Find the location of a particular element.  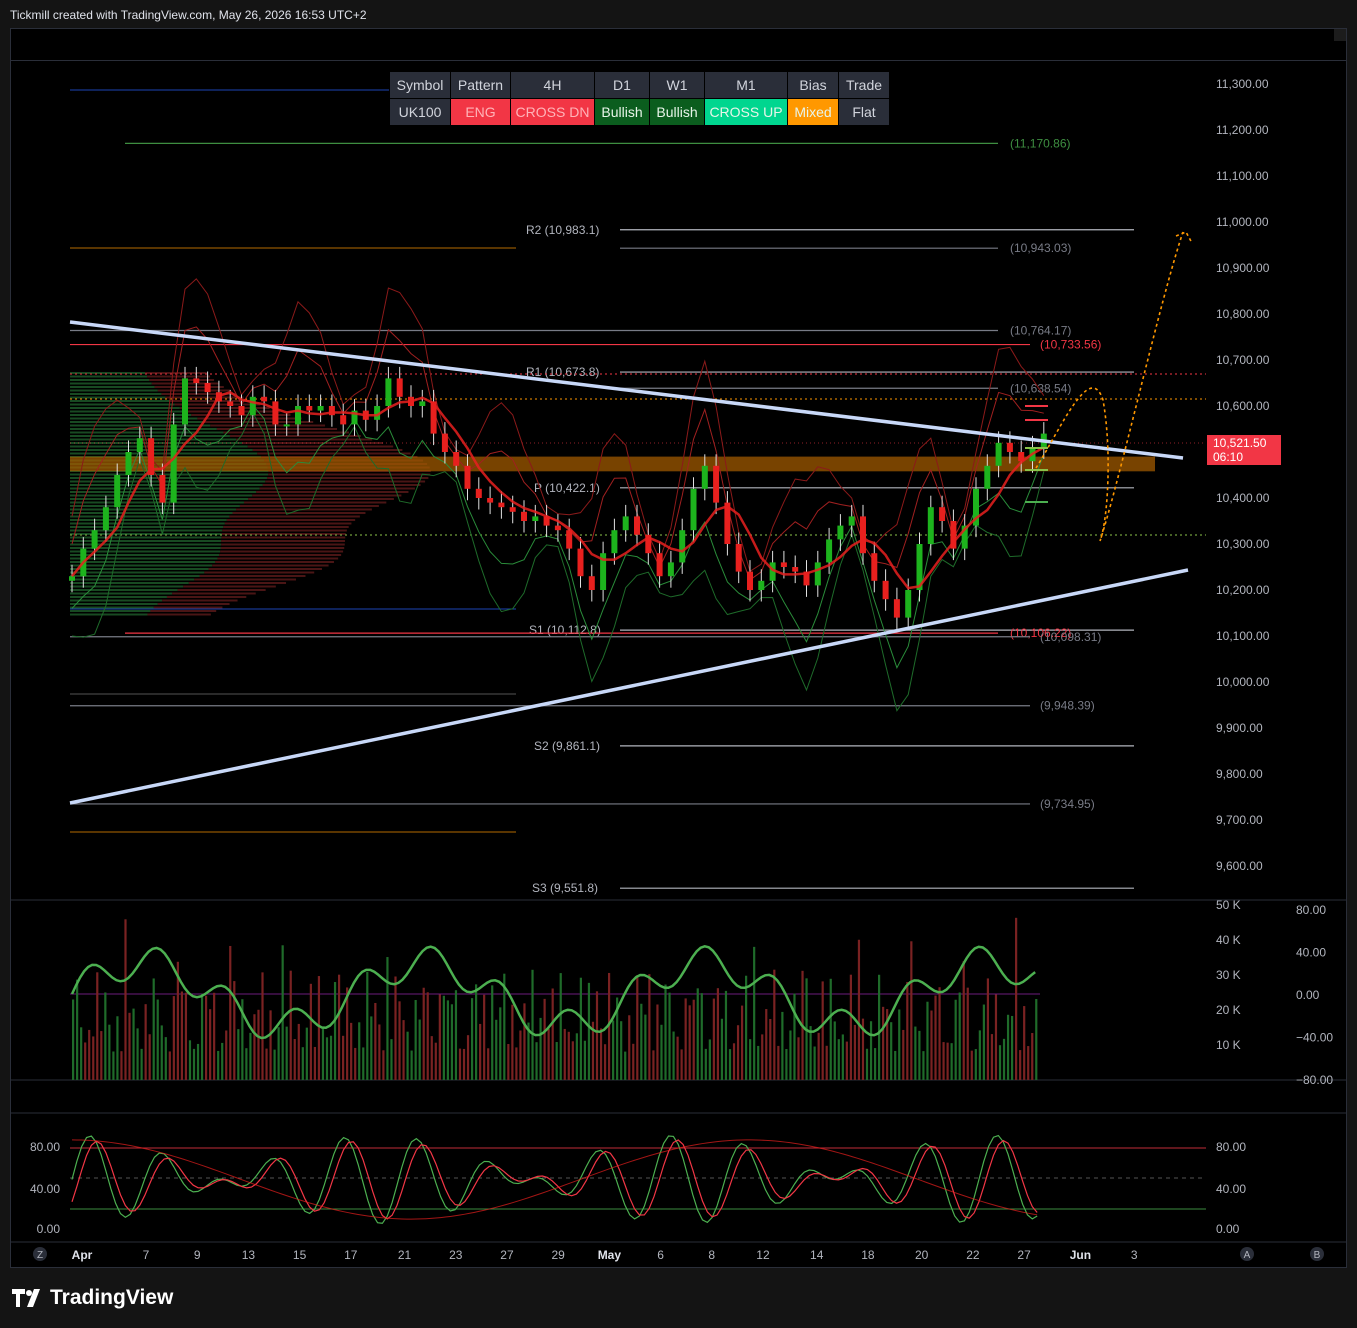

price-tick-label: 11,100.00 is located at coordinates (1242, 176).